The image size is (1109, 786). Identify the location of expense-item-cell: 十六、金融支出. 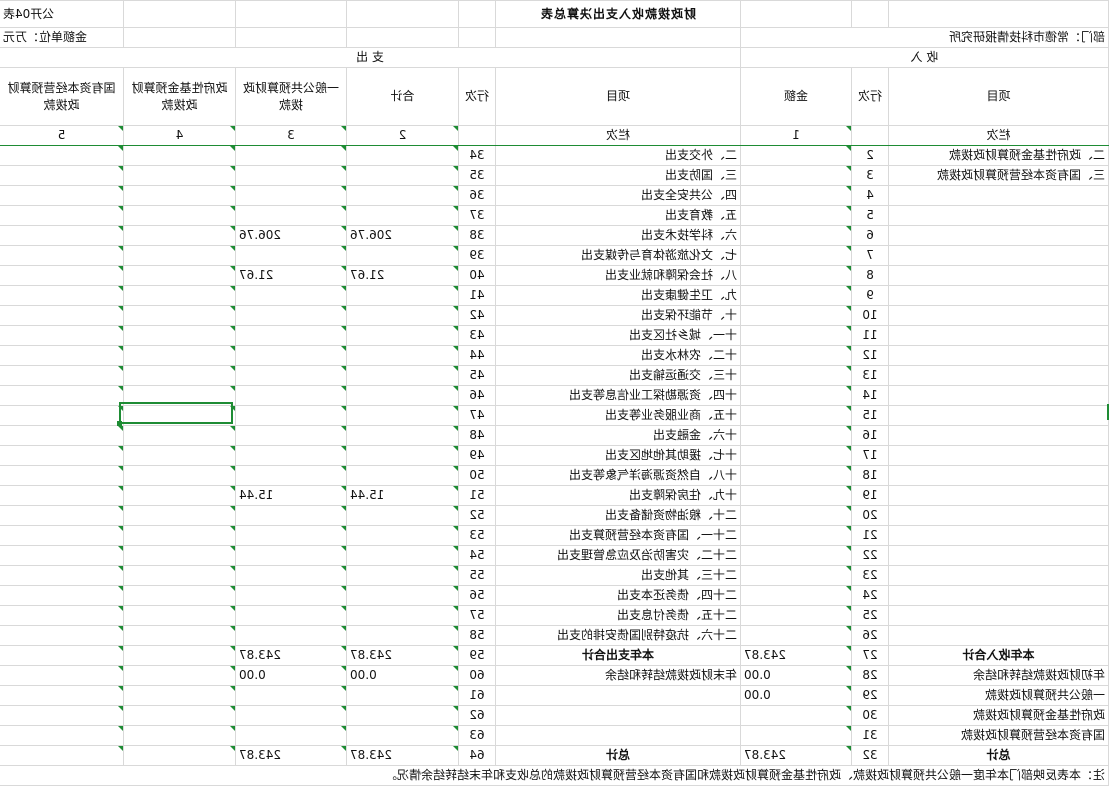
(618, 435).